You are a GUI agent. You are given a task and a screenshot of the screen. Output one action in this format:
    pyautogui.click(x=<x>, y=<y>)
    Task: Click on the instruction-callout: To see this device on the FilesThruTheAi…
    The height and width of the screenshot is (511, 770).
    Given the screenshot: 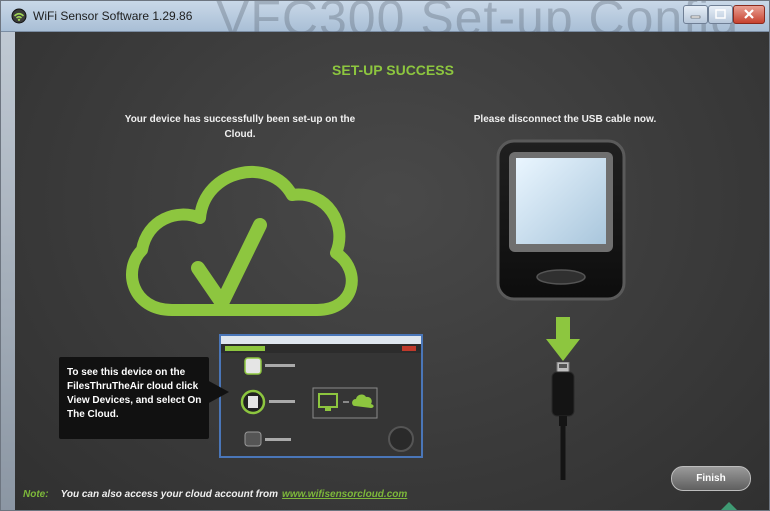 What is the action you would take?
    pyautogui.click(x=134, y=398)
    